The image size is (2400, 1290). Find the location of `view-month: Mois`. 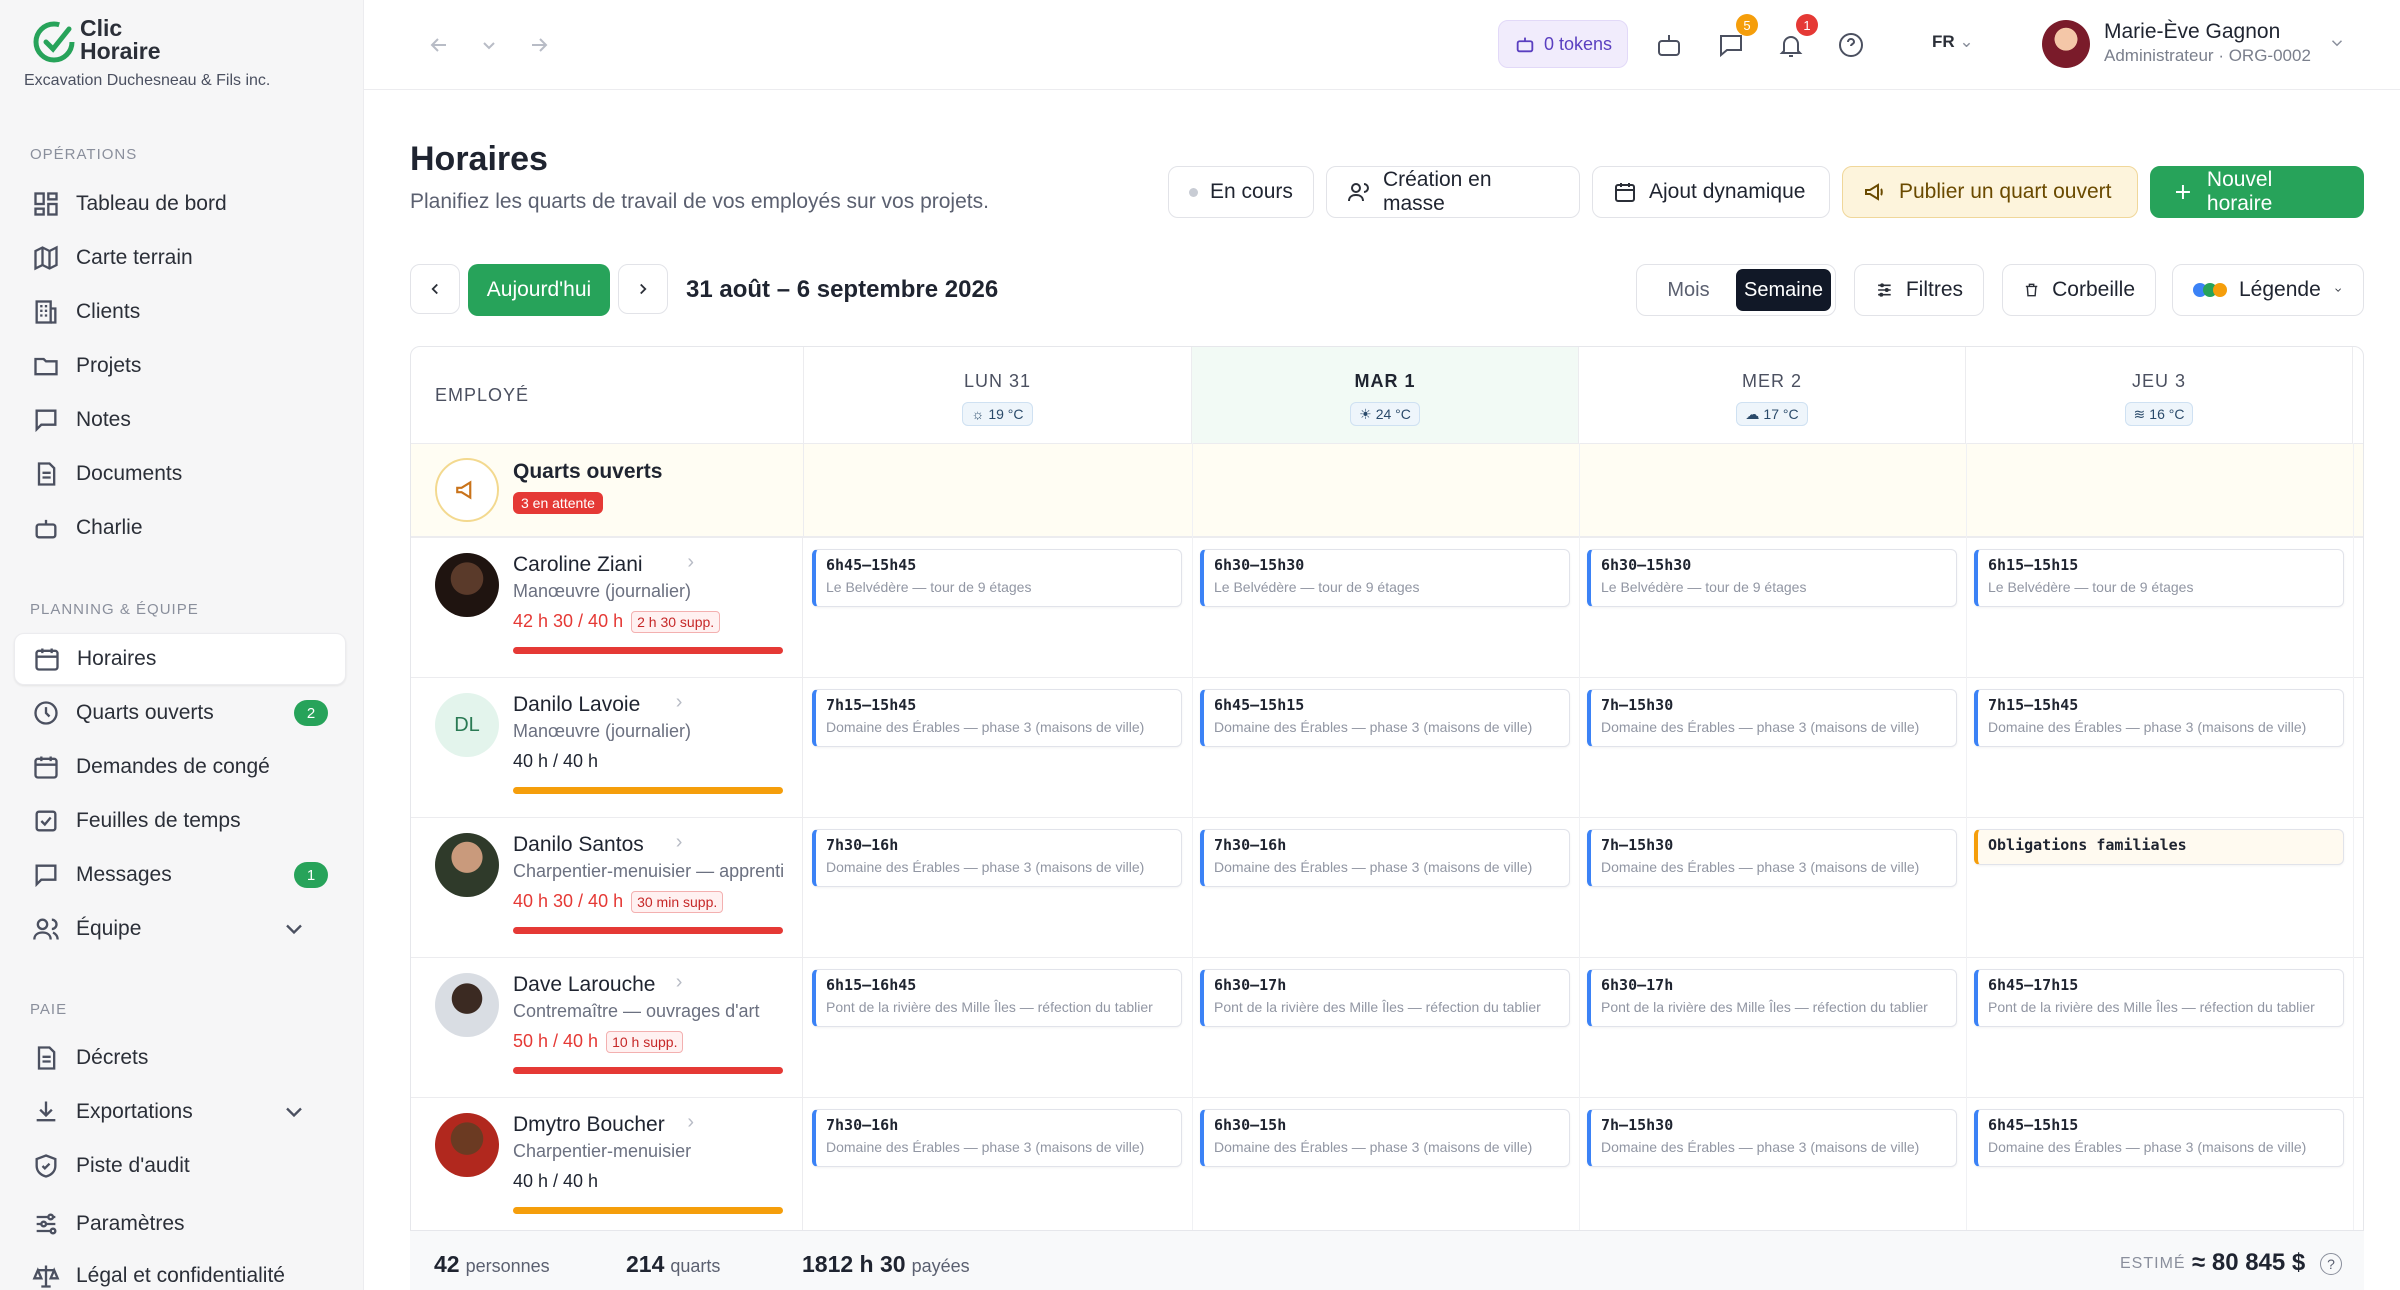

view-month: Mois is located at coordinates (1688, 290).